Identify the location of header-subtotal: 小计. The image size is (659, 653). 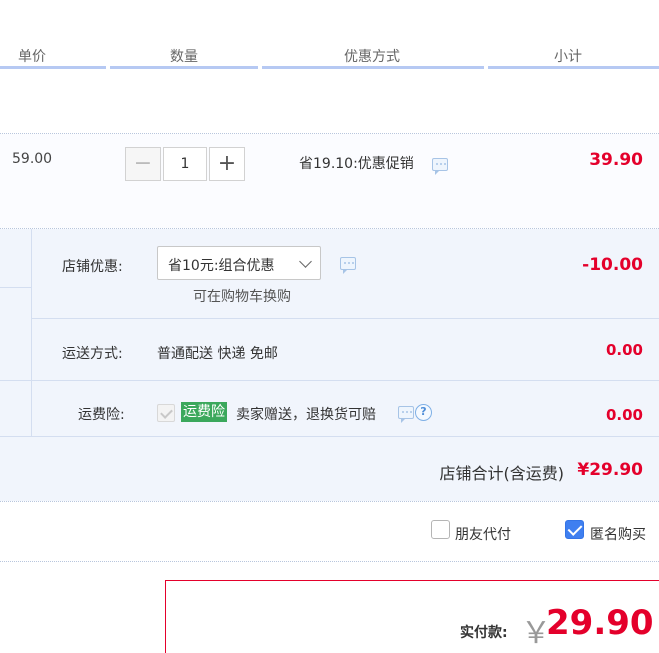
(568, 57).